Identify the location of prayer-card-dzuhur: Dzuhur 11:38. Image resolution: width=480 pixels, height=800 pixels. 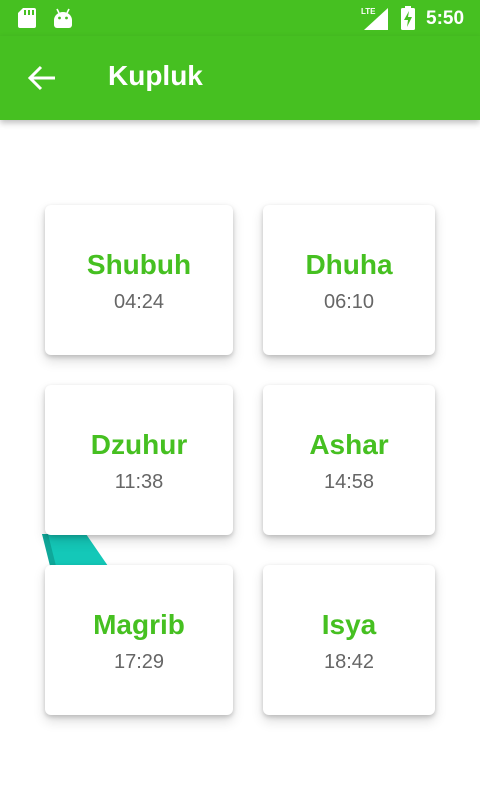
(139, 460).